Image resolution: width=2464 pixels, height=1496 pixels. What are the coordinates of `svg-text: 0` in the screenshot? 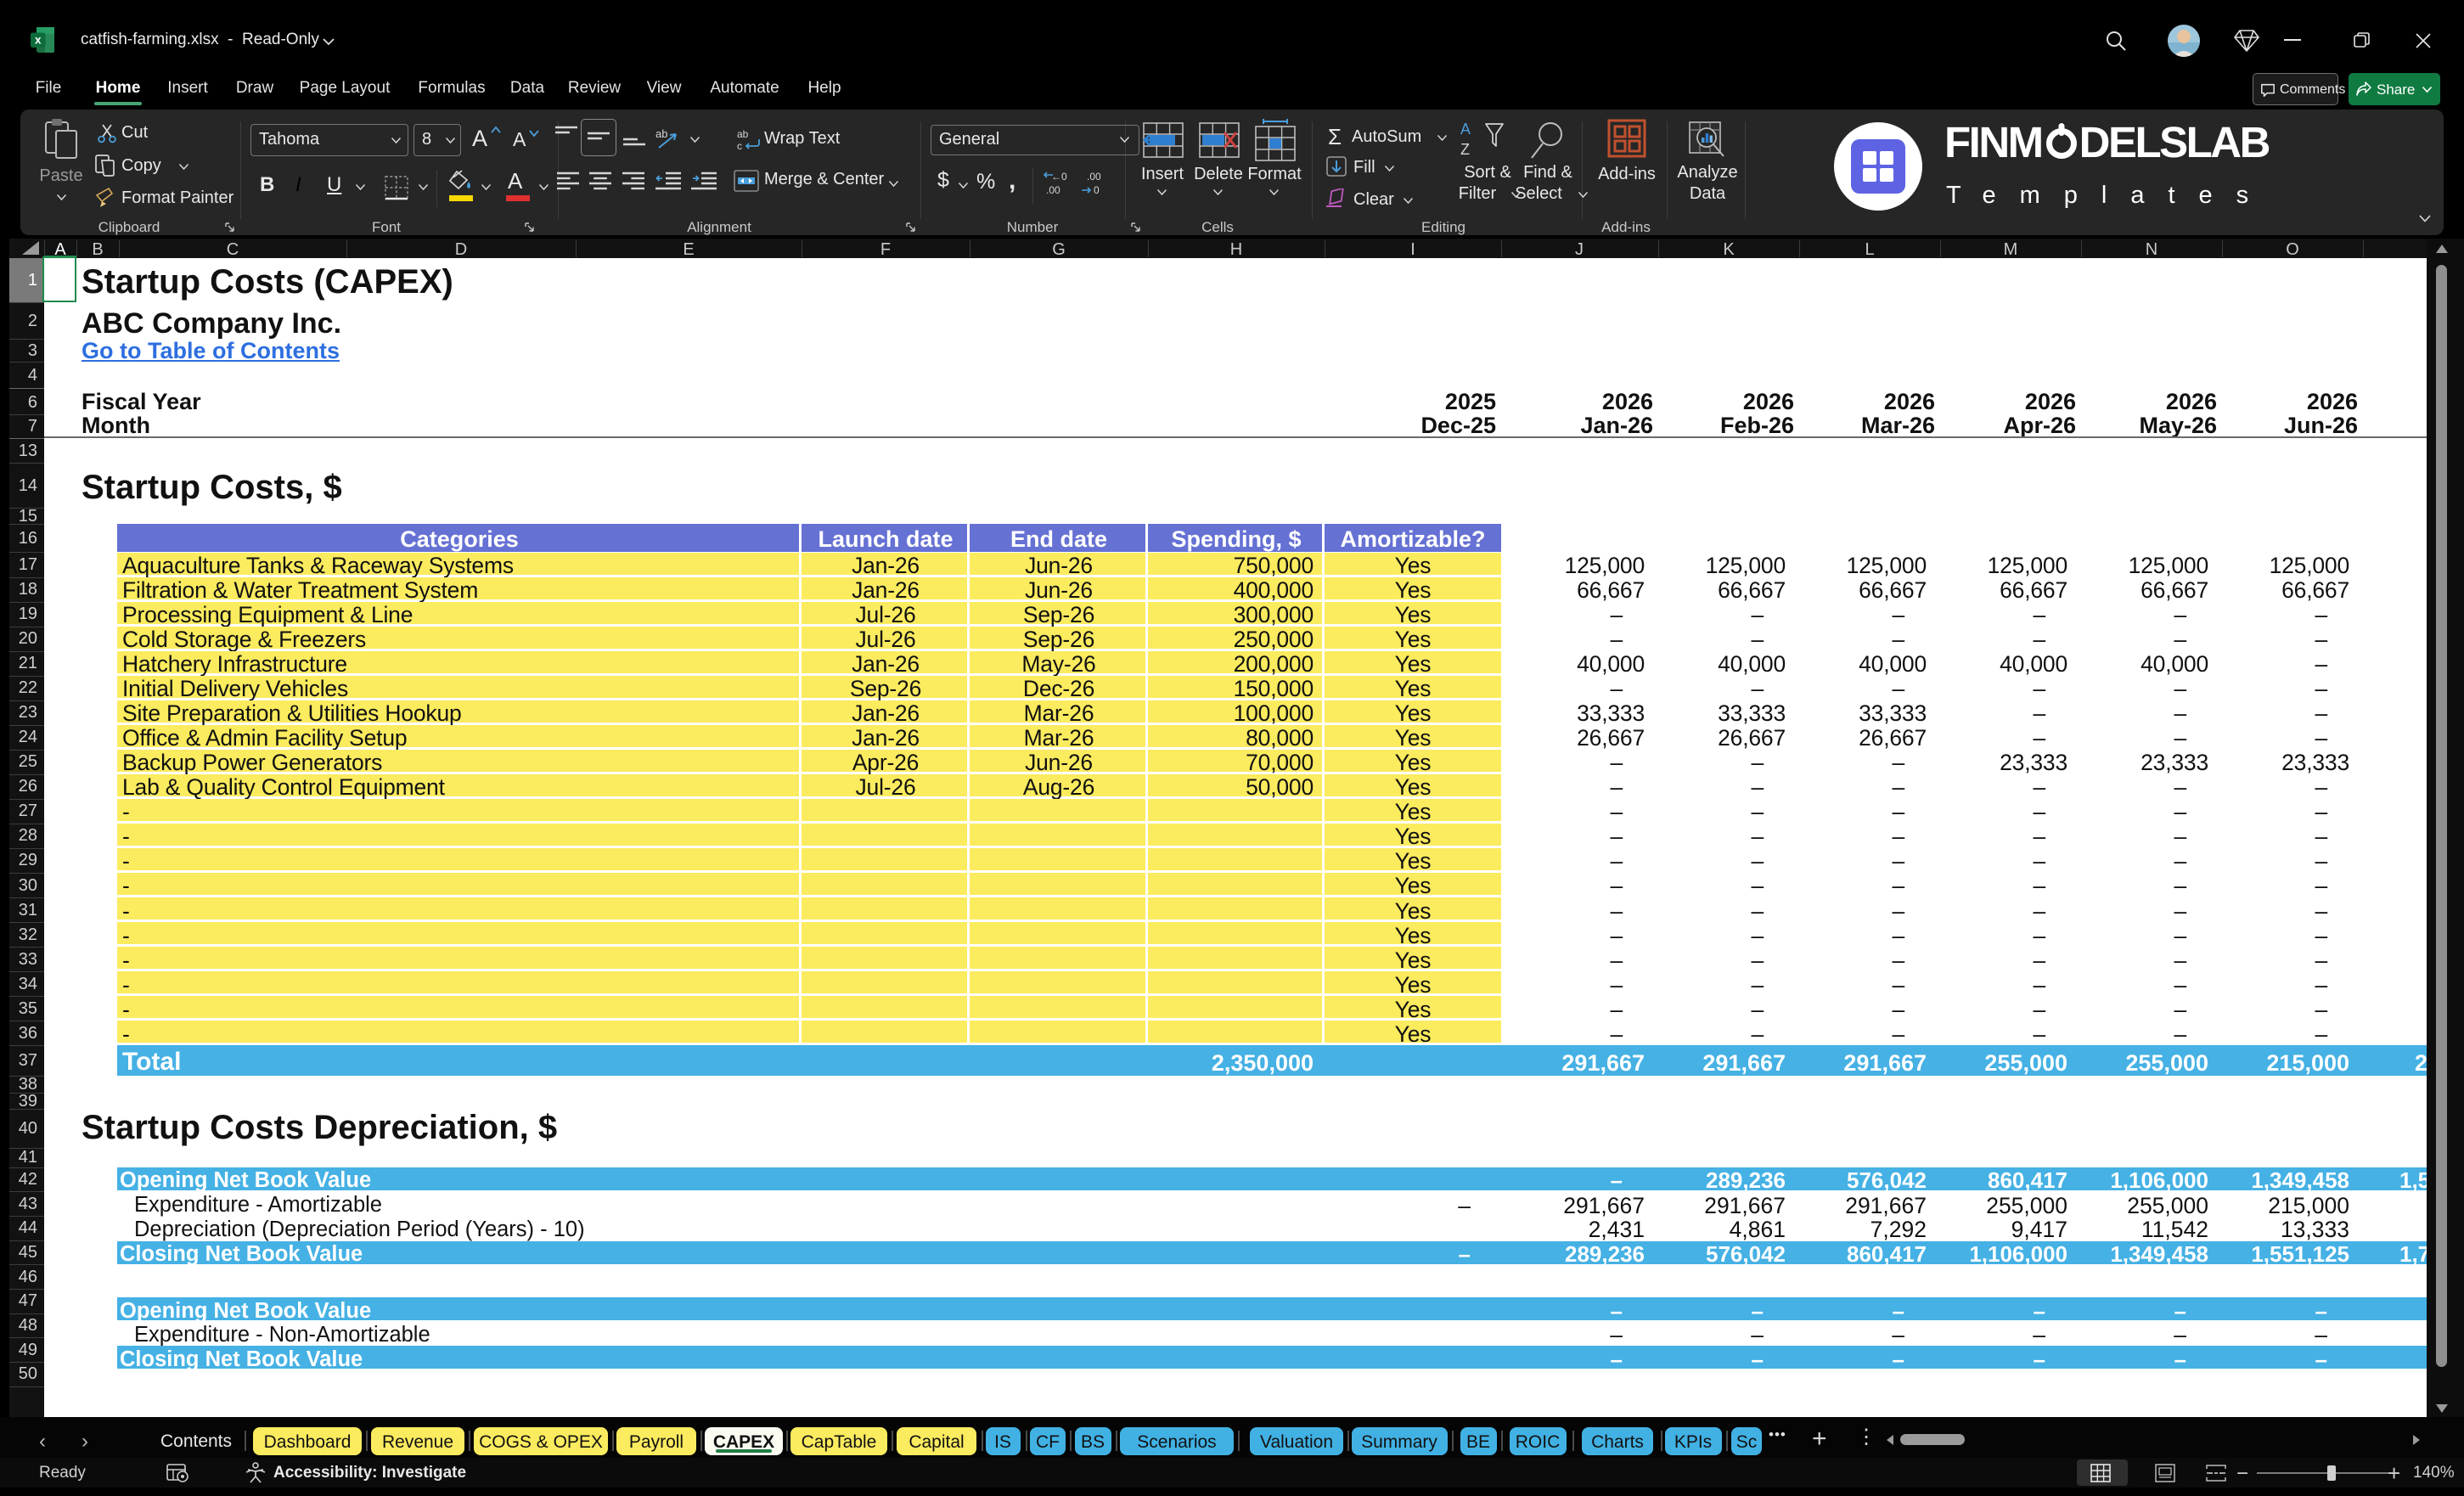 It's located at (1097, 190).